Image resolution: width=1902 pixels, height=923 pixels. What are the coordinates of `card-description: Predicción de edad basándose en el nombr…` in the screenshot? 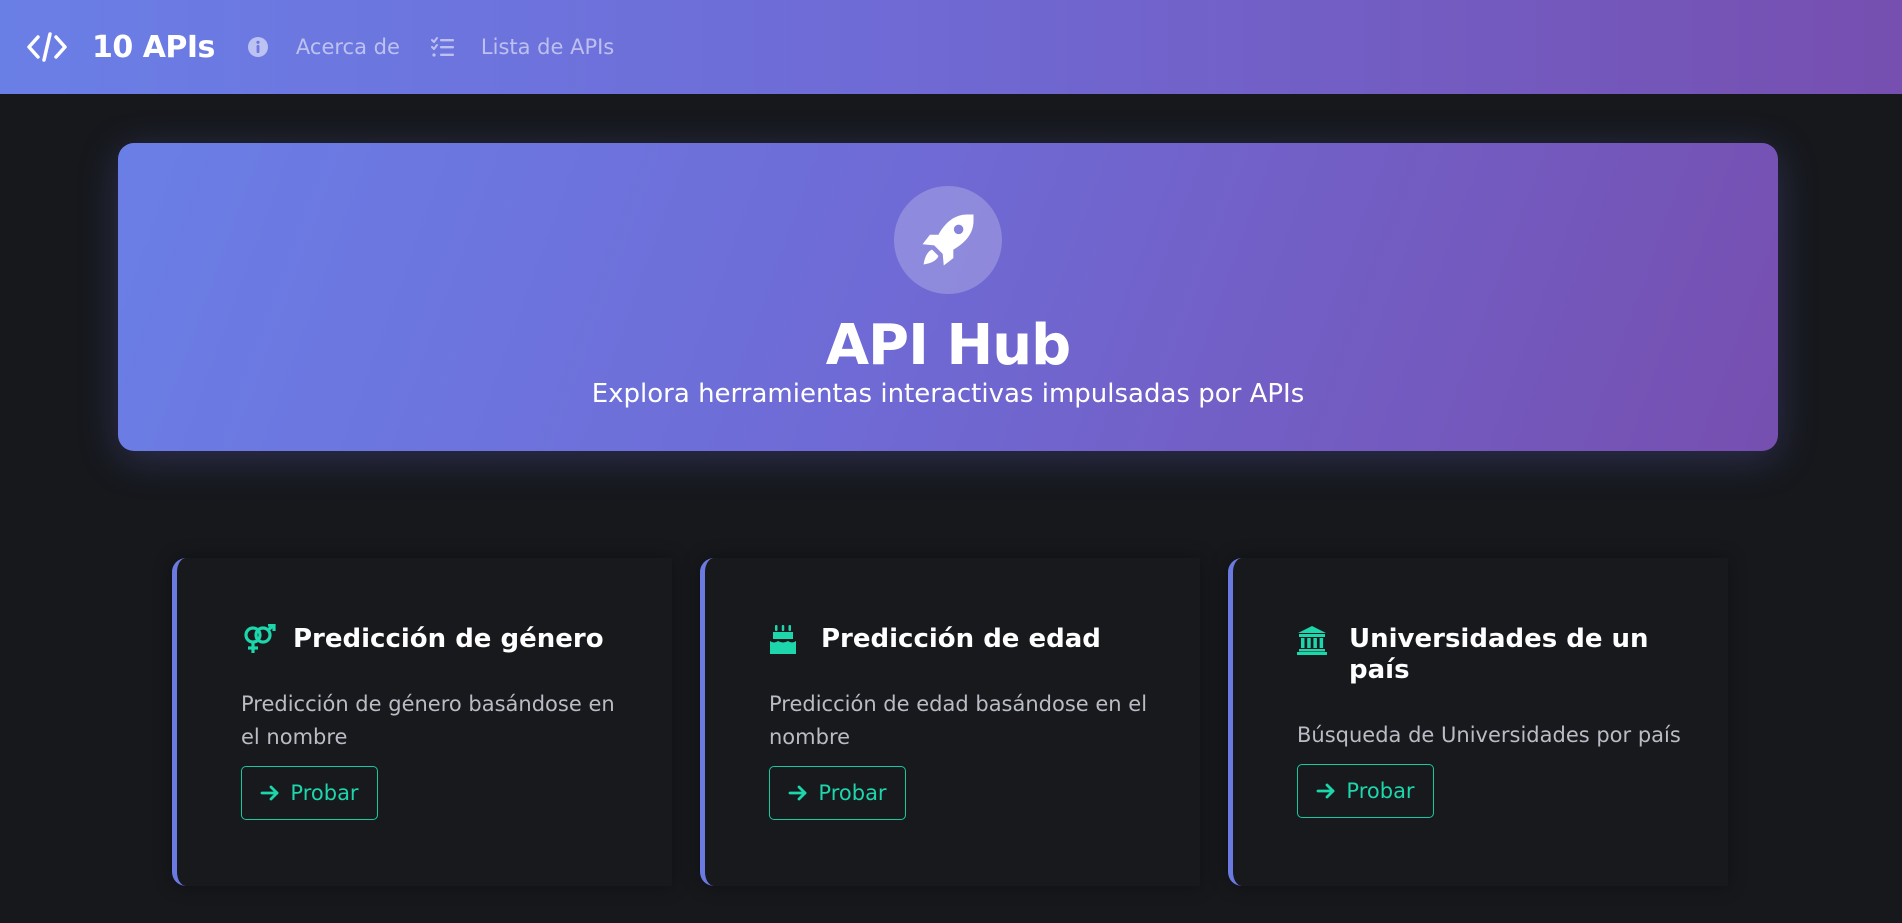 It's located at (958, 720).